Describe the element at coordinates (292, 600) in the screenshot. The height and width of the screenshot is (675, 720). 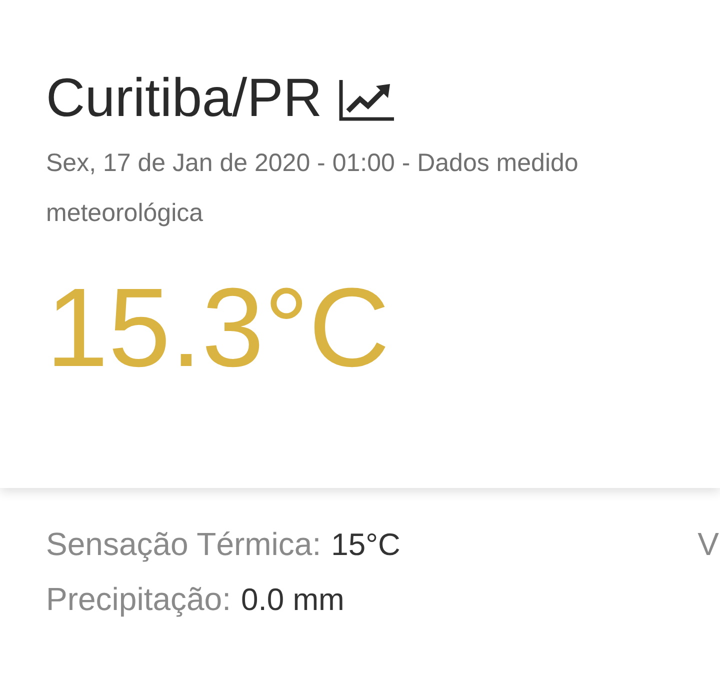
I see `detail-value: 0.0 mm` at that location.